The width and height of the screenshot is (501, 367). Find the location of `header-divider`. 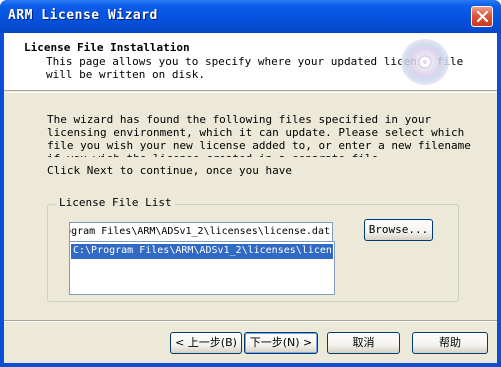

header-divider is located at coordinates (250, 92).